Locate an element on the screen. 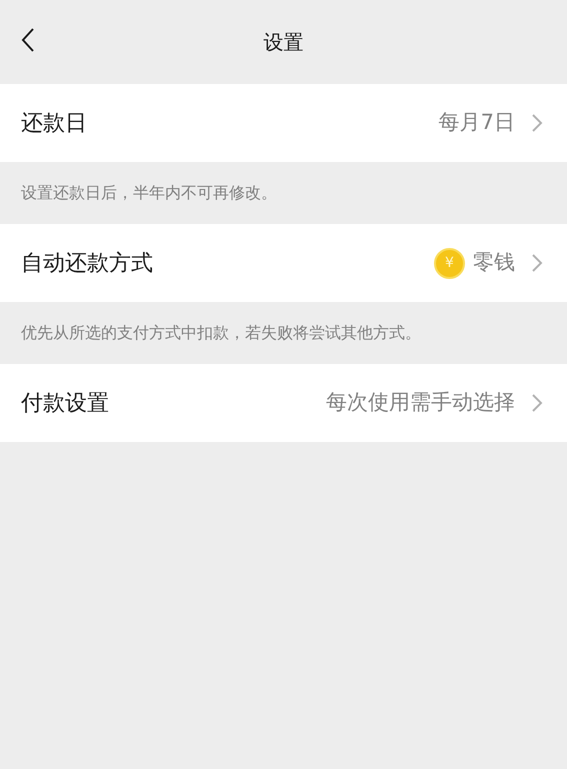  settings-row: 自动还款方式 ¥ 零钱 is located at coordinates (283, 263).